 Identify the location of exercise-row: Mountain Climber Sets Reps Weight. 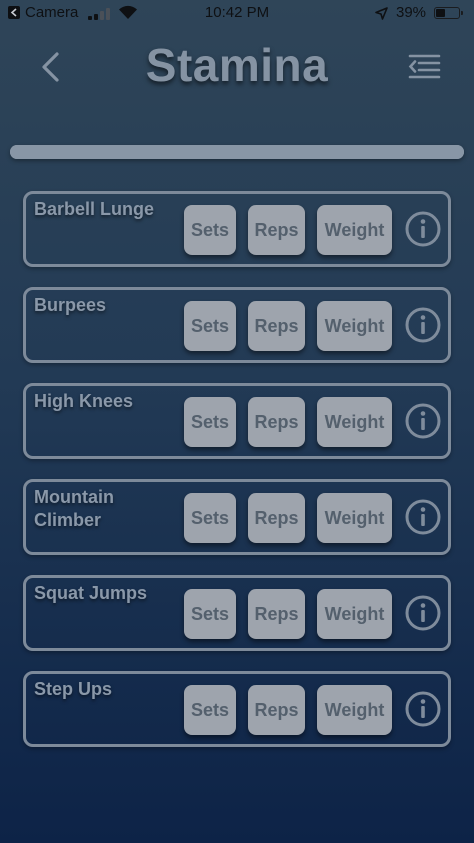
(237, 517).